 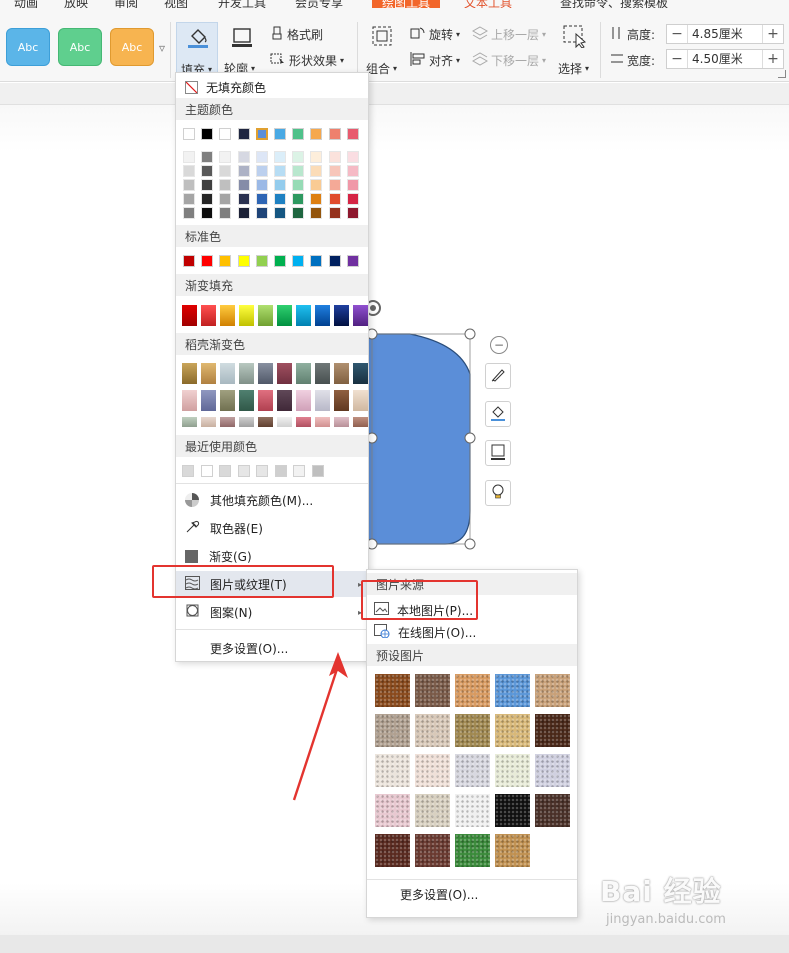 I want to click on tab-view: 视图, so click(x=176, y=4).